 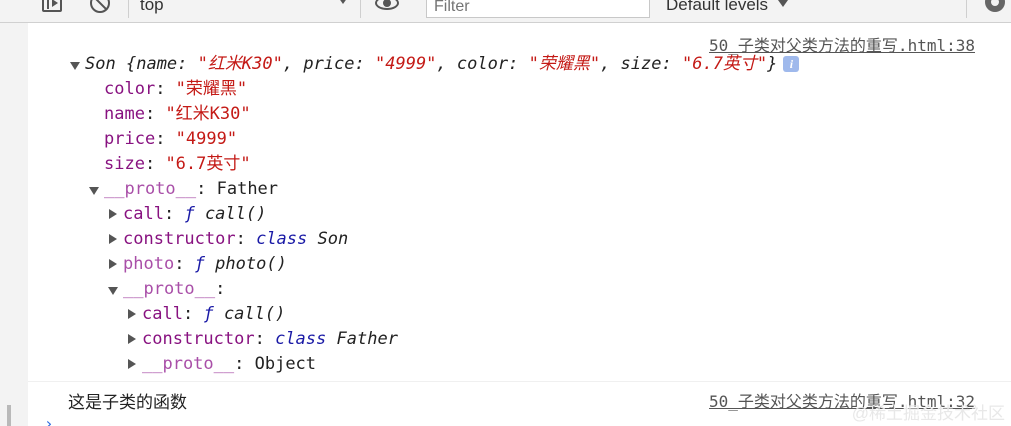 What do you see at coordinates (235, 239) in the screenshot?
I see `method-row: constructor: class Son` at bounding box center [235, 239].